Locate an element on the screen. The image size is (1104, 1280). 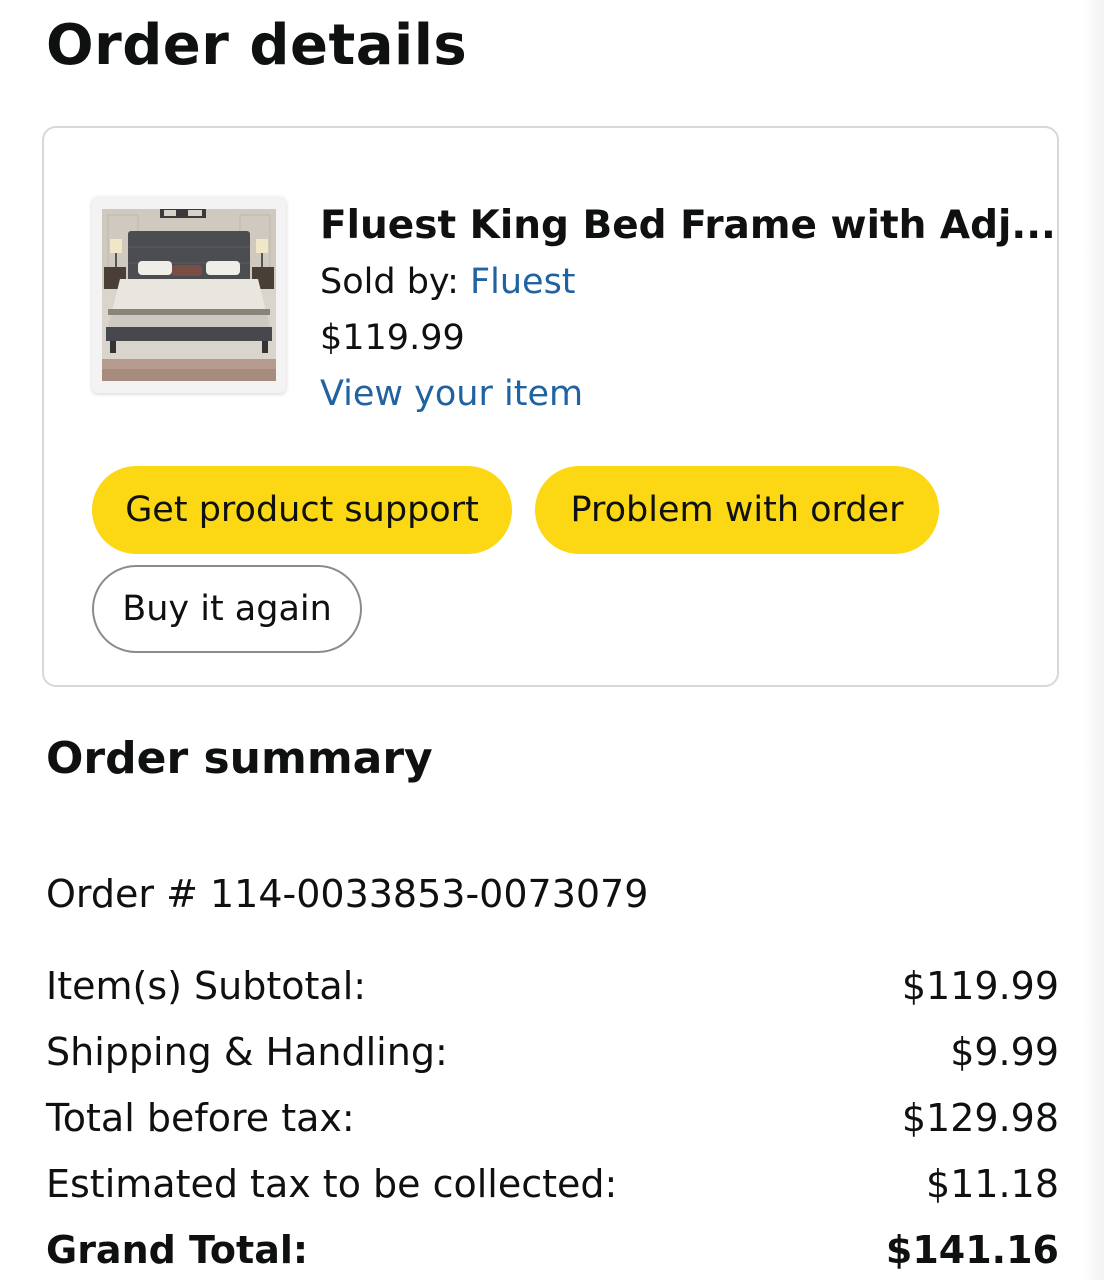
get-product-support-button: Get product support is located at coordinates (302, 510).